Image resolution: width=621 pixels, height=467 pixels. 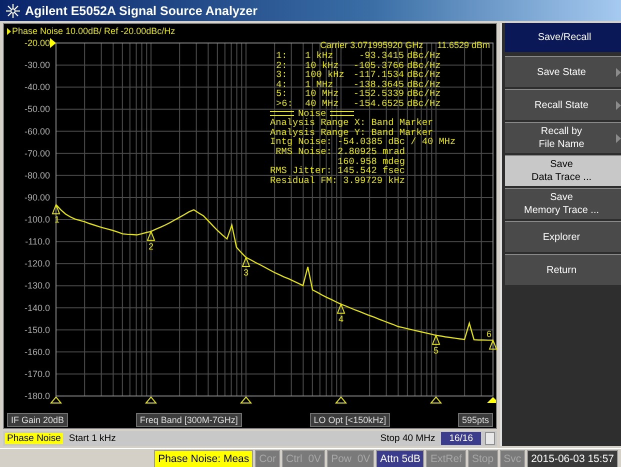 I want to click on marker-number: >6:, so click(x=284, y=103).